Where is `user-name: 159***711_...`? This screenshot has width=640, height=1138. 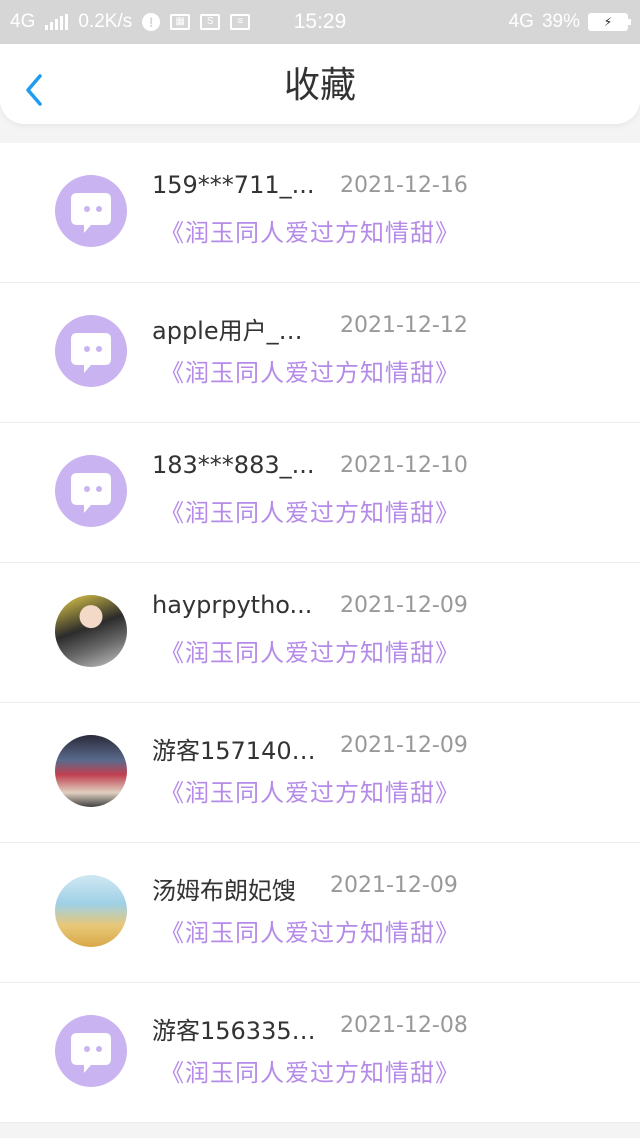 user-name: 159***711_... is located at coordinates (233, 185).